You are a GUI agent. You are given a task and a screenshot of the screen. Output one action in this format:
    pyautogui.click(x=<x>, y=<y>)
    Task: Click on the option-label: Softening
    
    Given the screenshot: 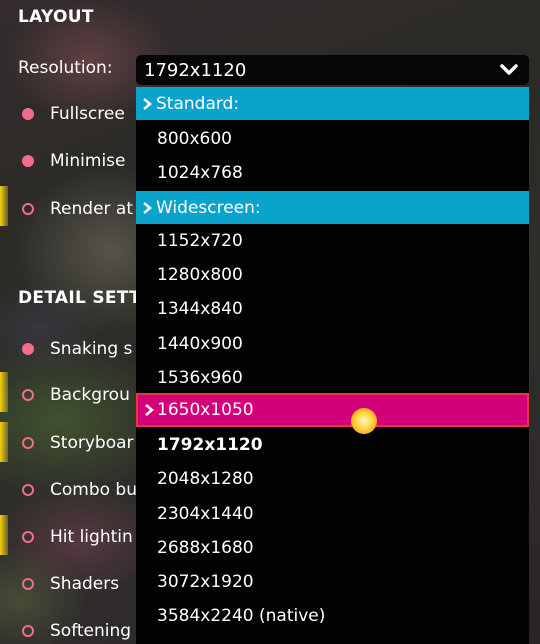 What is the action you would take?
    pyautogui.click(x=91, y=631)
    